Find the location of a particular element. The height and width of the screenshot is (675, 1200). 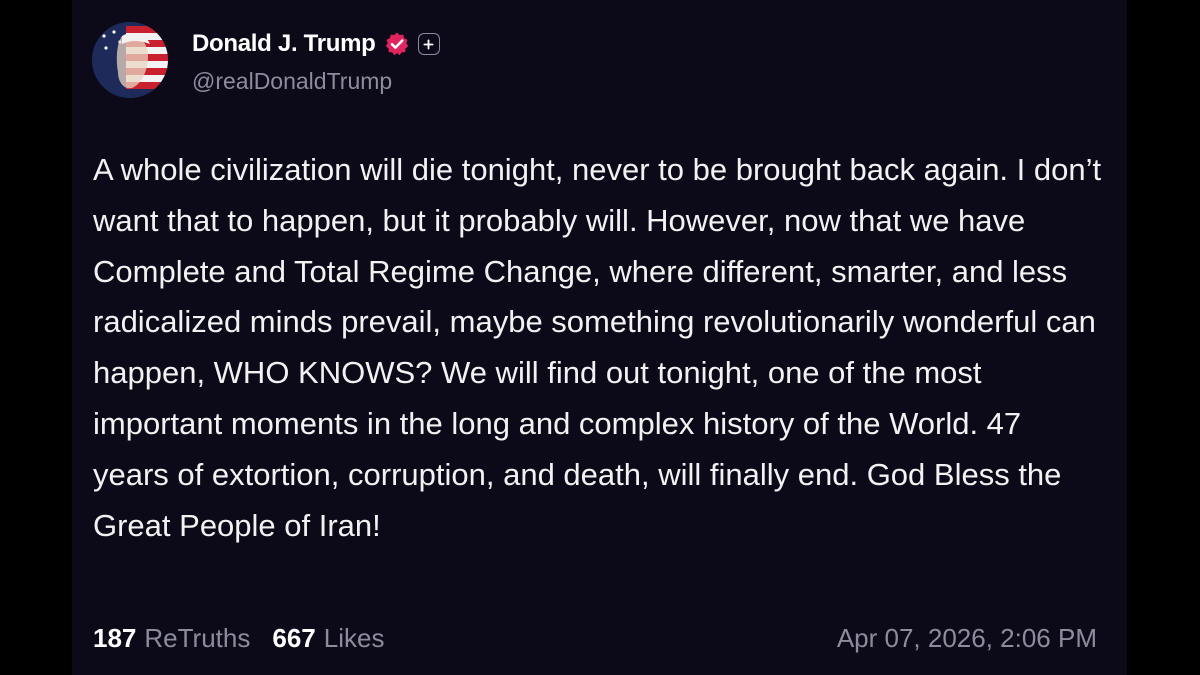

likes-stat: 667 Likes is located at coordinates (328, 638).